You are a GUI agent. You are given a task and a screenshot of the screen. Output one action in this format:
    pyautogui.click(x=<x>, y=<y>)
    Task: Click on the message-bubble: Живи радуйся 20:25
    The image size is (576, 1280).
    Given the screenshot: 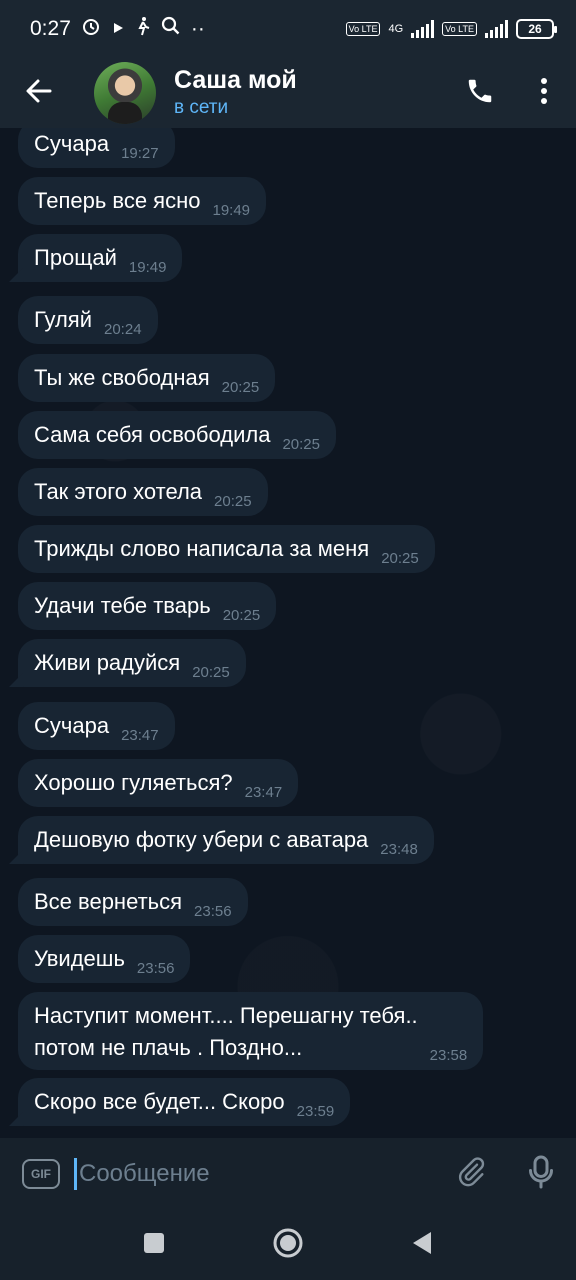 What is the action you would take?
    pyautogui.click(x=132, y=663)
    